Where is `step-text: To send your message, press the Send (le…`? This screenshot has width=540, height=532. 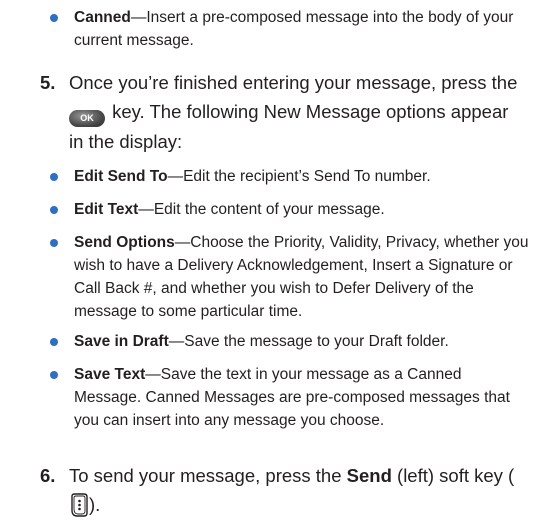
step-text: To send your message, press the Send (le… is located at coordinates (294, 493).